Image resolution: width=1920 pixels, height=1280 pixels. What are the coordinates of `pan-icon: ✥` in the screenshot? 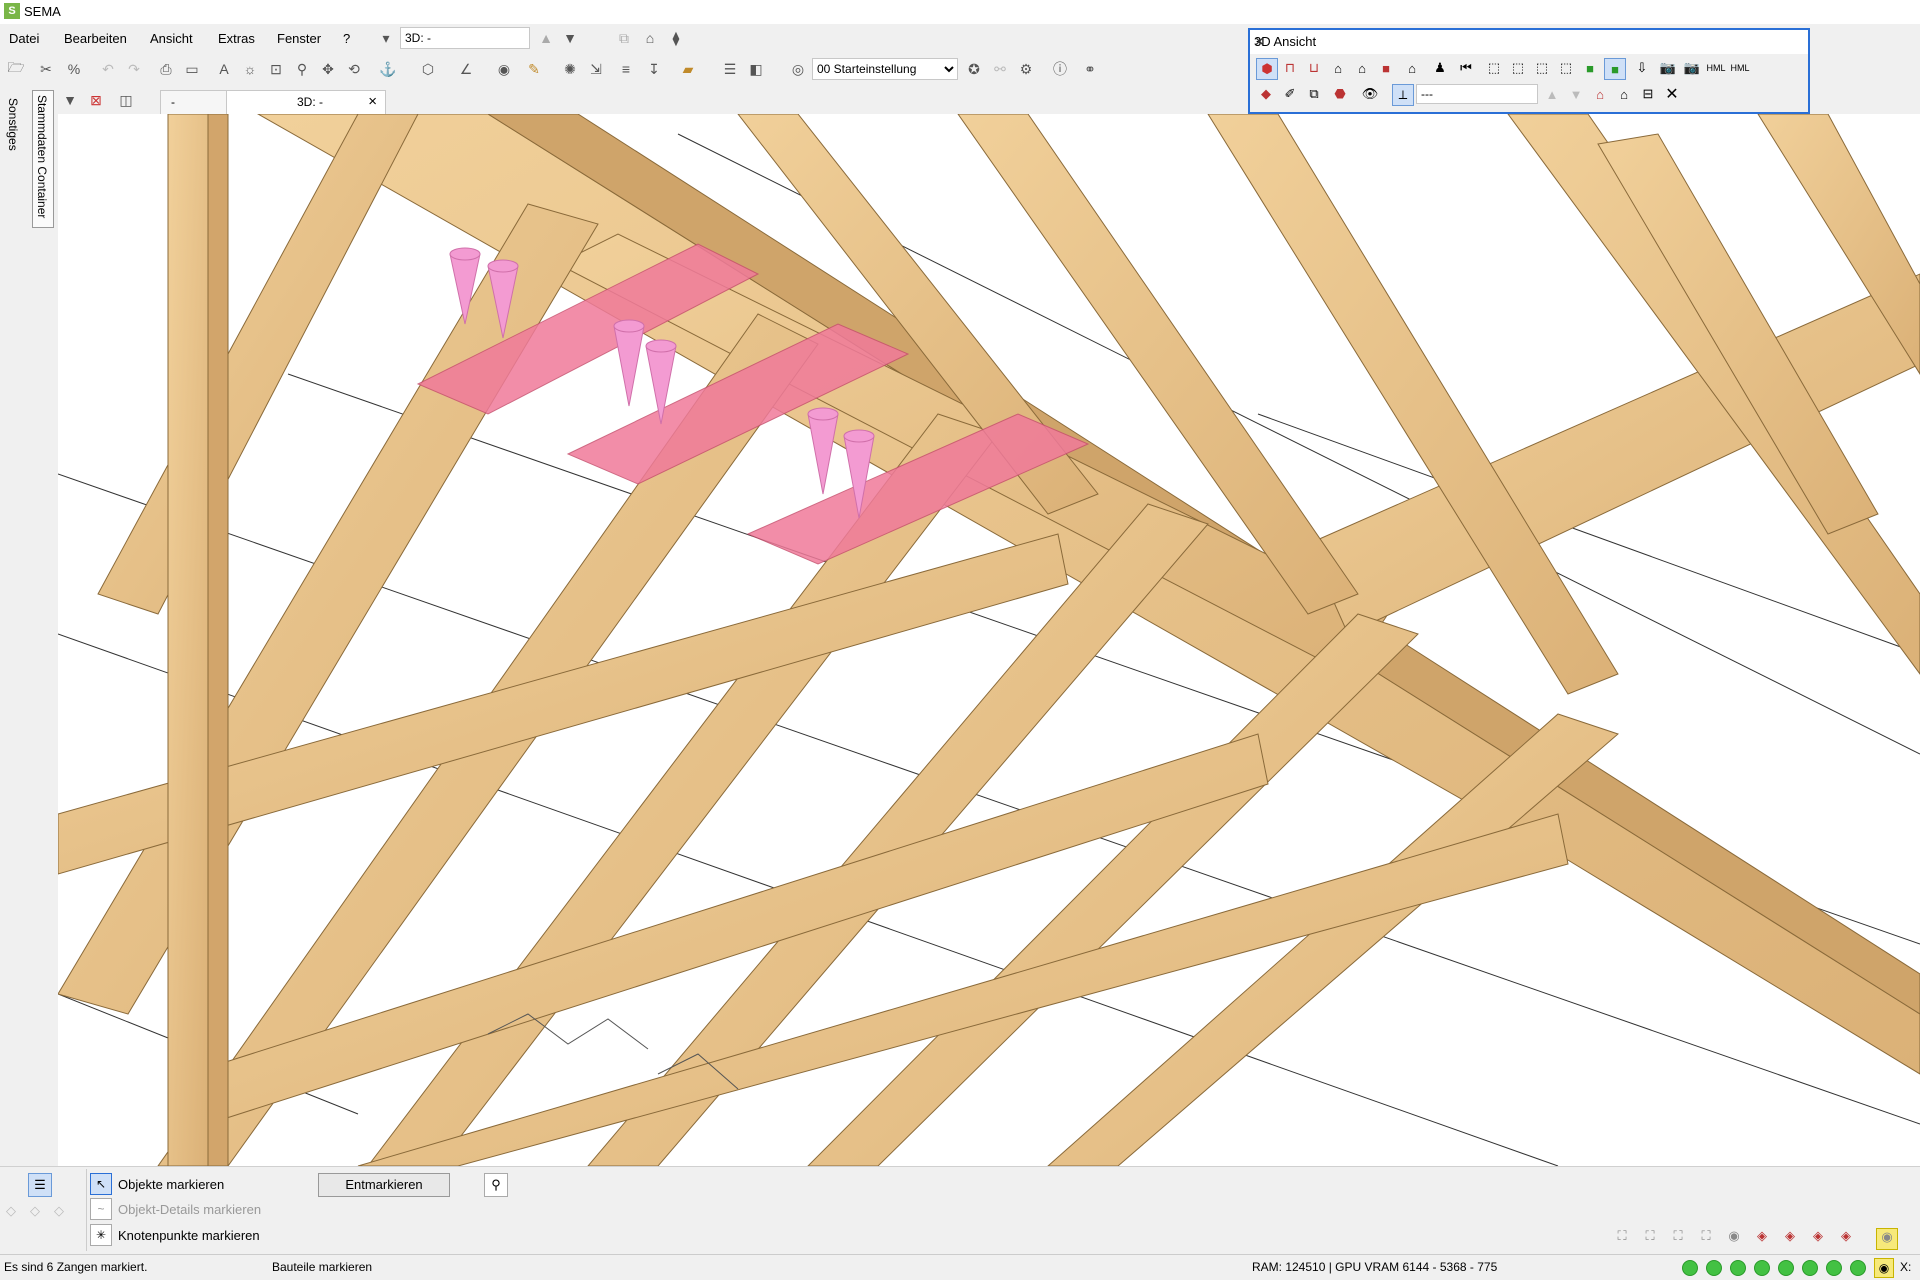 It's located at (328, 69).